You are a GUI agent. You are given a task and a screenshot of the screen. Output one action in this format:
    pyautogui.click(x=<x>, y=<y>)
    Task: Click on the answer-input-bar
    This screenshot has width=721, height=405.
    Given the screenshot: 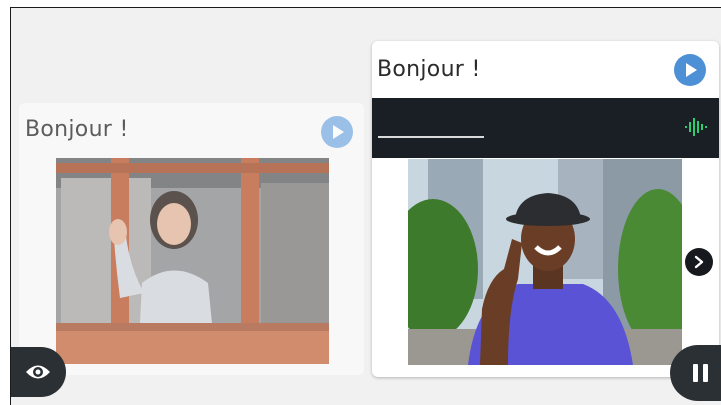 What is the action you would take?
    pyautogui.click(x=545, y=128)
    